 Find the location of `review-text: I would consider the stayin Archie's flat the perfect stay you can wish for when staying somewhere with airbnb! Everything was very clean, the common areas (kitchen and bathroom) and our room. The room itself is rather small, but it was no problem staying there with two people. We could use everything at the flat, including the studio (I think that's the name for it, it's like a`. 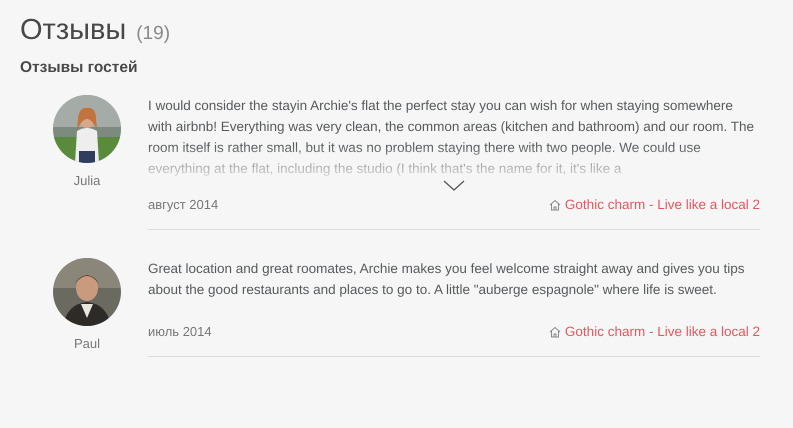

review-text: I would consider the stayin Archie's flat the perfect stay you can wish for when staying somewhere with airbnb! Everything was very clean, the common areas (kitchen and bathroom) and our room. The room itself is rather small, but it was no problem staying there with two people. We could use everything at the flat, including the studio (I think that's the name for it, it's like a is located at coordinates (452, 137).